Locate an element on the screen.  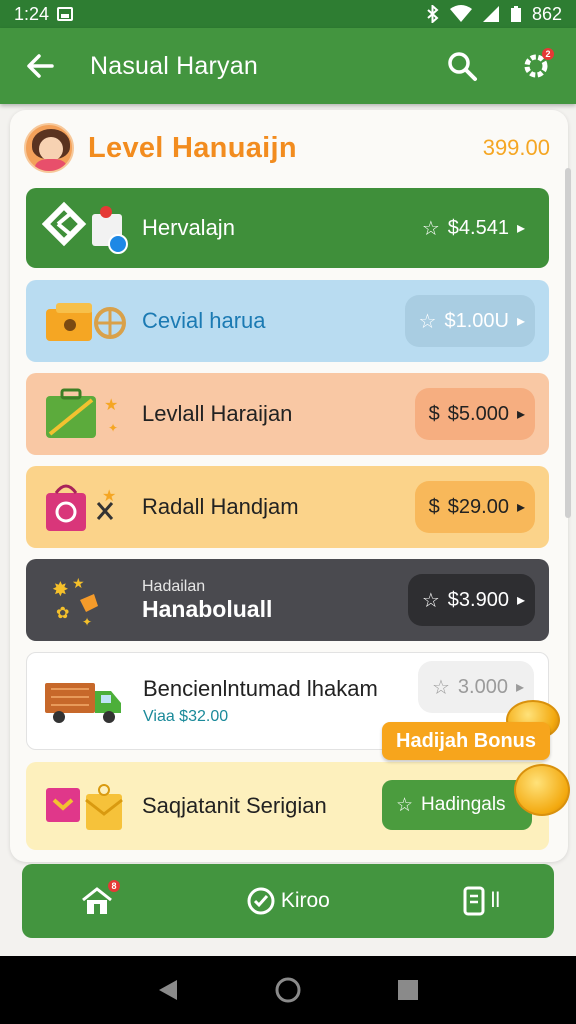
notification-badge: 2 is located at coordinates (548, 54).